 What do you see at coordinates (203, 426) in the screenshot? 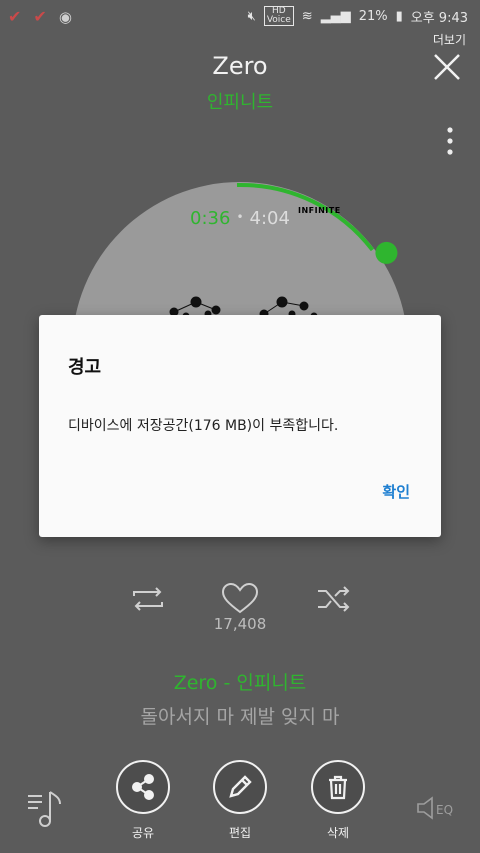
I see `dialog-message: 디바이스에 저장공간(176 MB)이 부족합니다.` at bounding box center [203, 426].